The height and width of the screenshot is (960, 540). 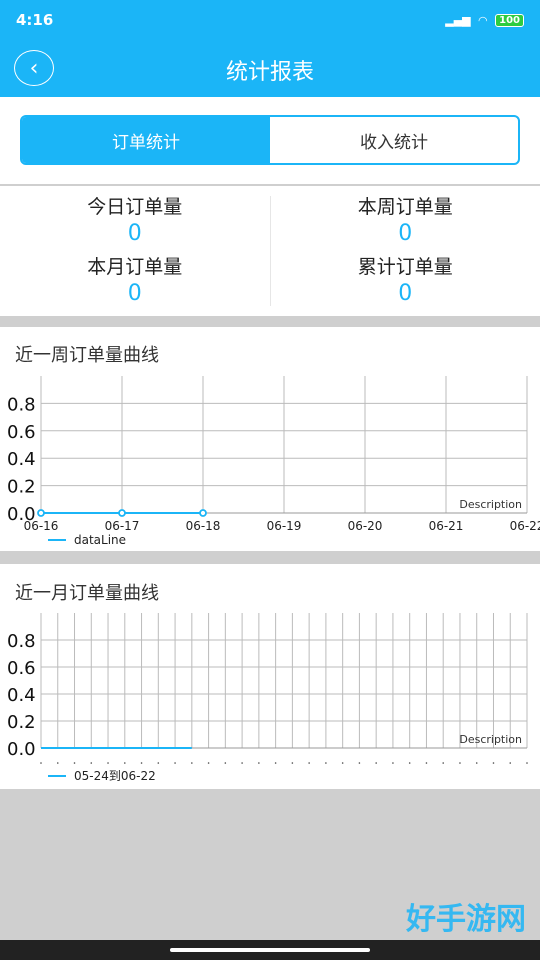 I want to click on tab-bar: 订单统计 收入统计, so click(x=270, y=140).